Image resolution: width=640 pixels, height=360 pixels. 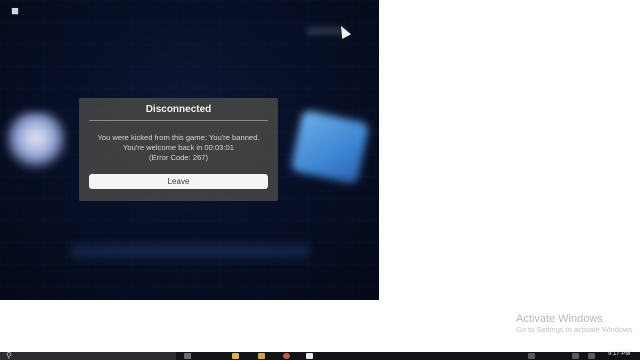 I want to click on notification-tray-icon, so click(x=531, y=356).